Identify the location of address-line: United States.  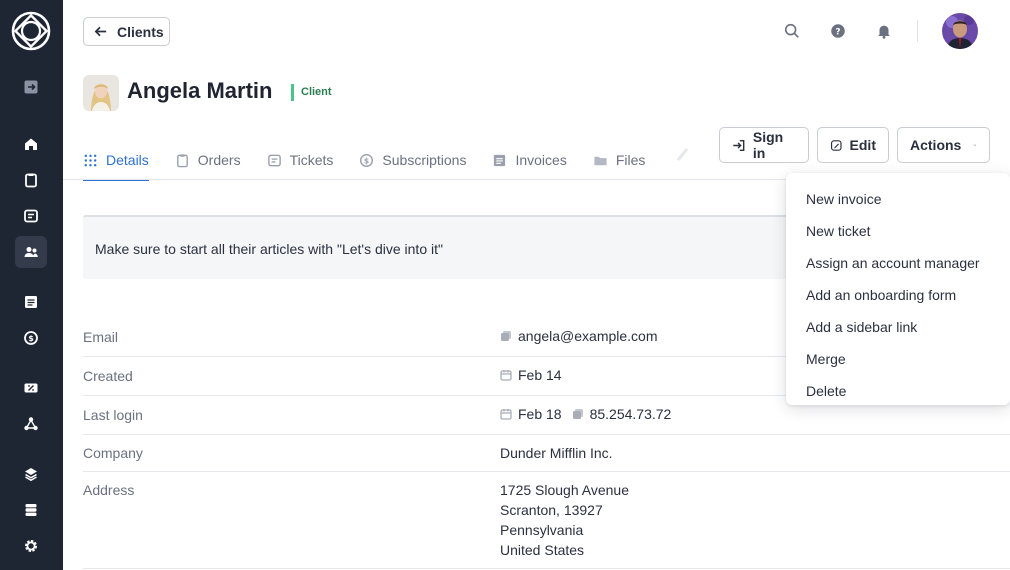
(542, 550).